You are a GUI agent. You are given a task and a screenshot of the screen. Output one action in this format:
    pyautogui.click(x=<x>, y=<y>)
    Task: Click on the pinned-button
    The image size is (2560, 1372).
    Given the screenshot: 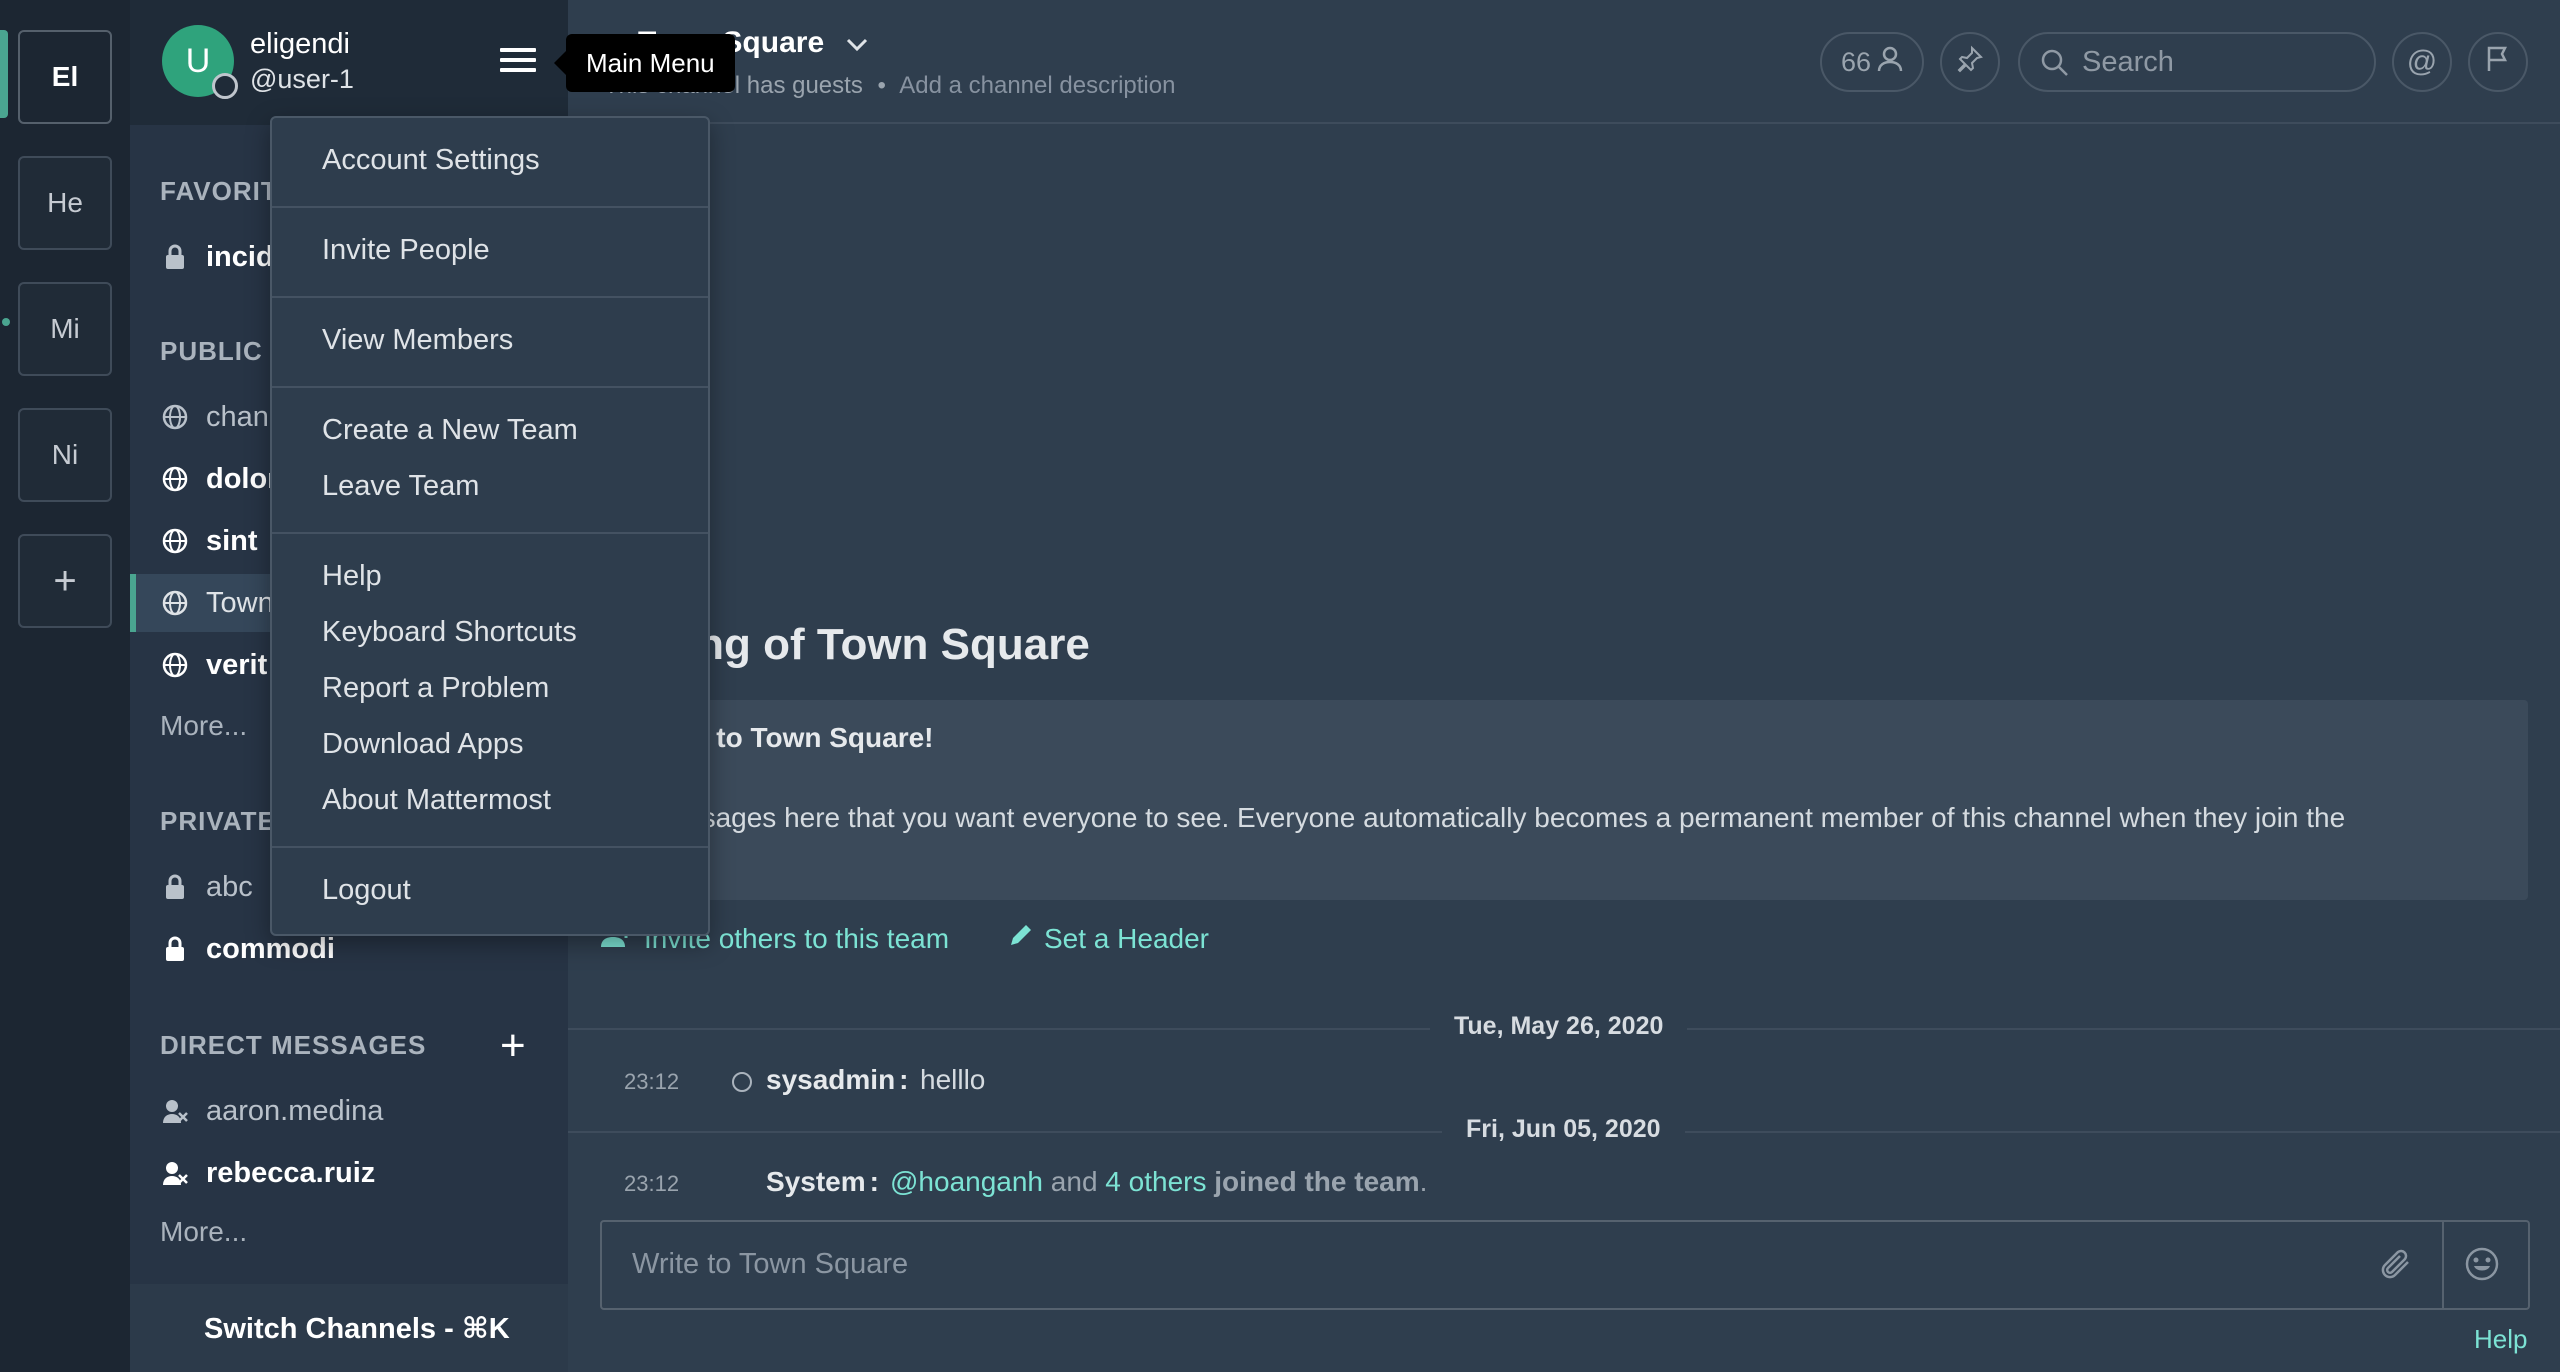 What is the action you would take?
    pyautogui.click(x=1970, y=62)
    